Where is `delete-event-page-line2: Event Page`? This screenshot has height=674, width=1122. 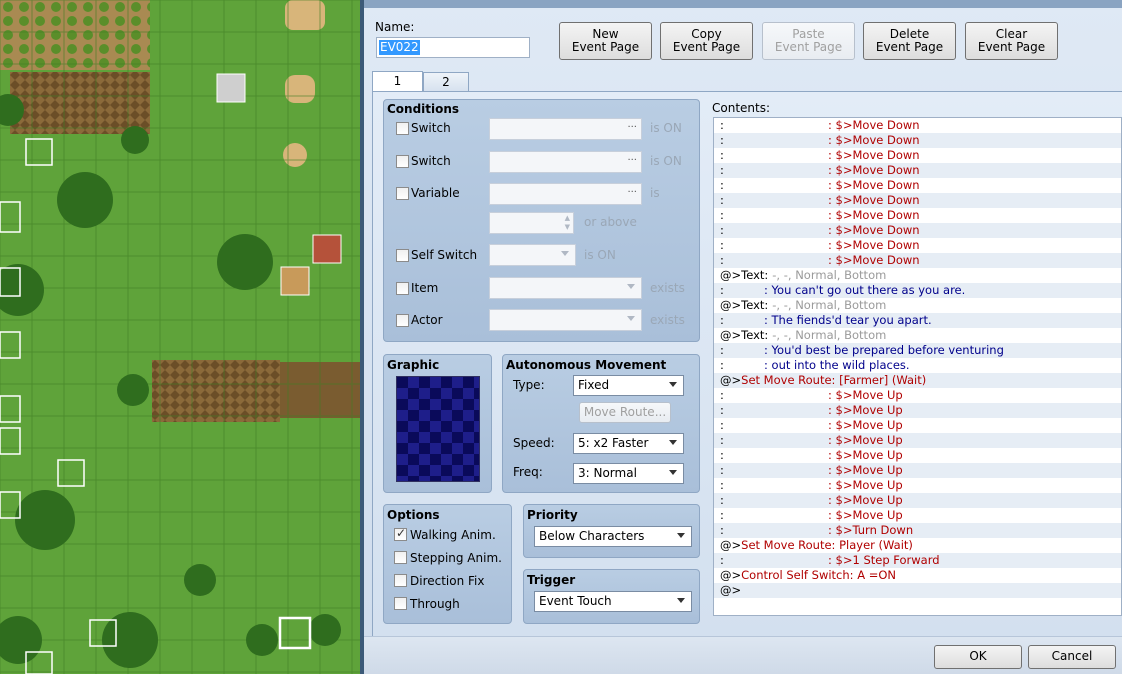 delete-event-page-line2: Event Page is located at coordinates (909, 47).